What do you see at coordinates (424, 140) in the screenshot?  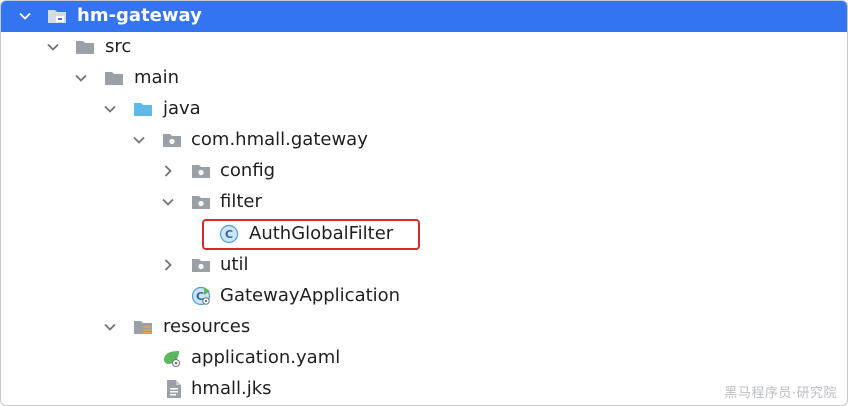 I see `tree-item-package-com-hmall-gateway: com.hmall.gateway` at bounding box center [424, 140].